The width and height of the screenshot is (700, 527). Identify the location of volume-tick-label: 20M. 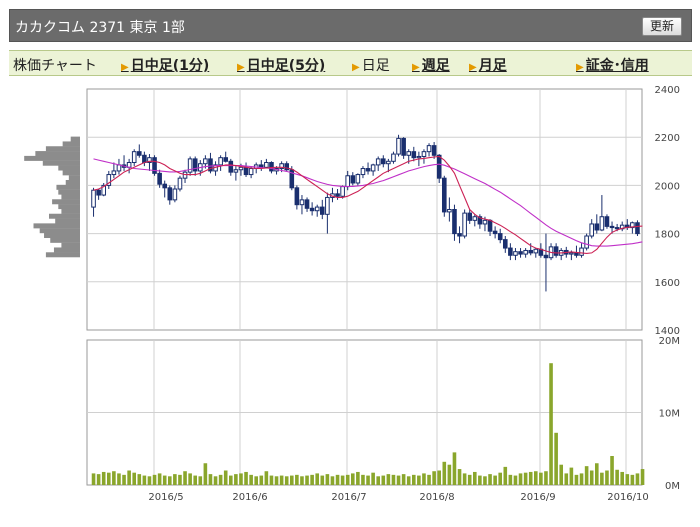
(669, 341).